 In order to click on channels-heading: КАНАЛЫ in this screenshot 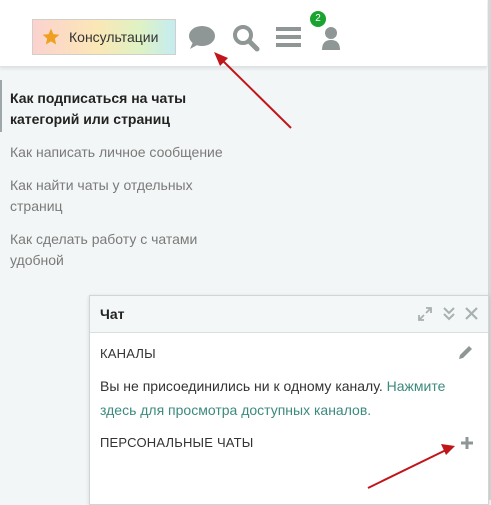, I will do `click(128, 353)`.